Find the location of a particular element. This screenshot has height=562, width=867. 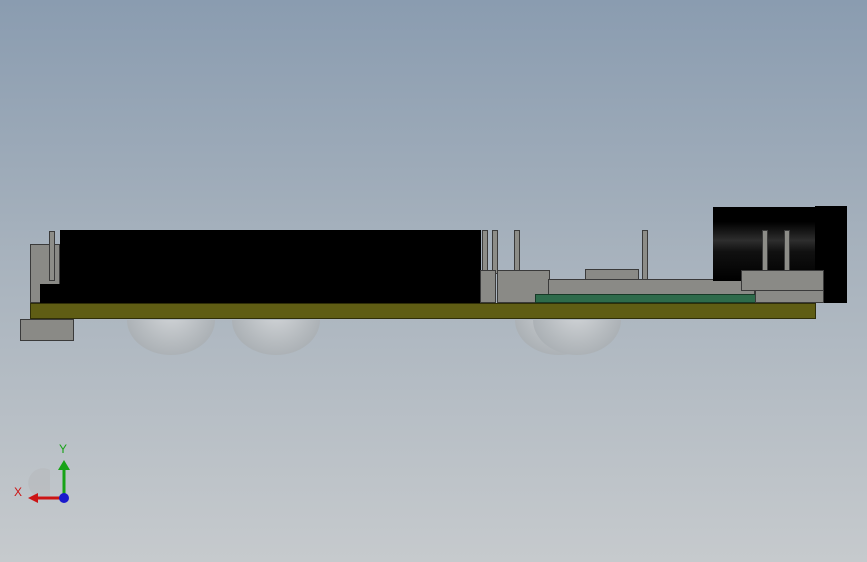

z-axis-dot is located at coordinates (64, 498).